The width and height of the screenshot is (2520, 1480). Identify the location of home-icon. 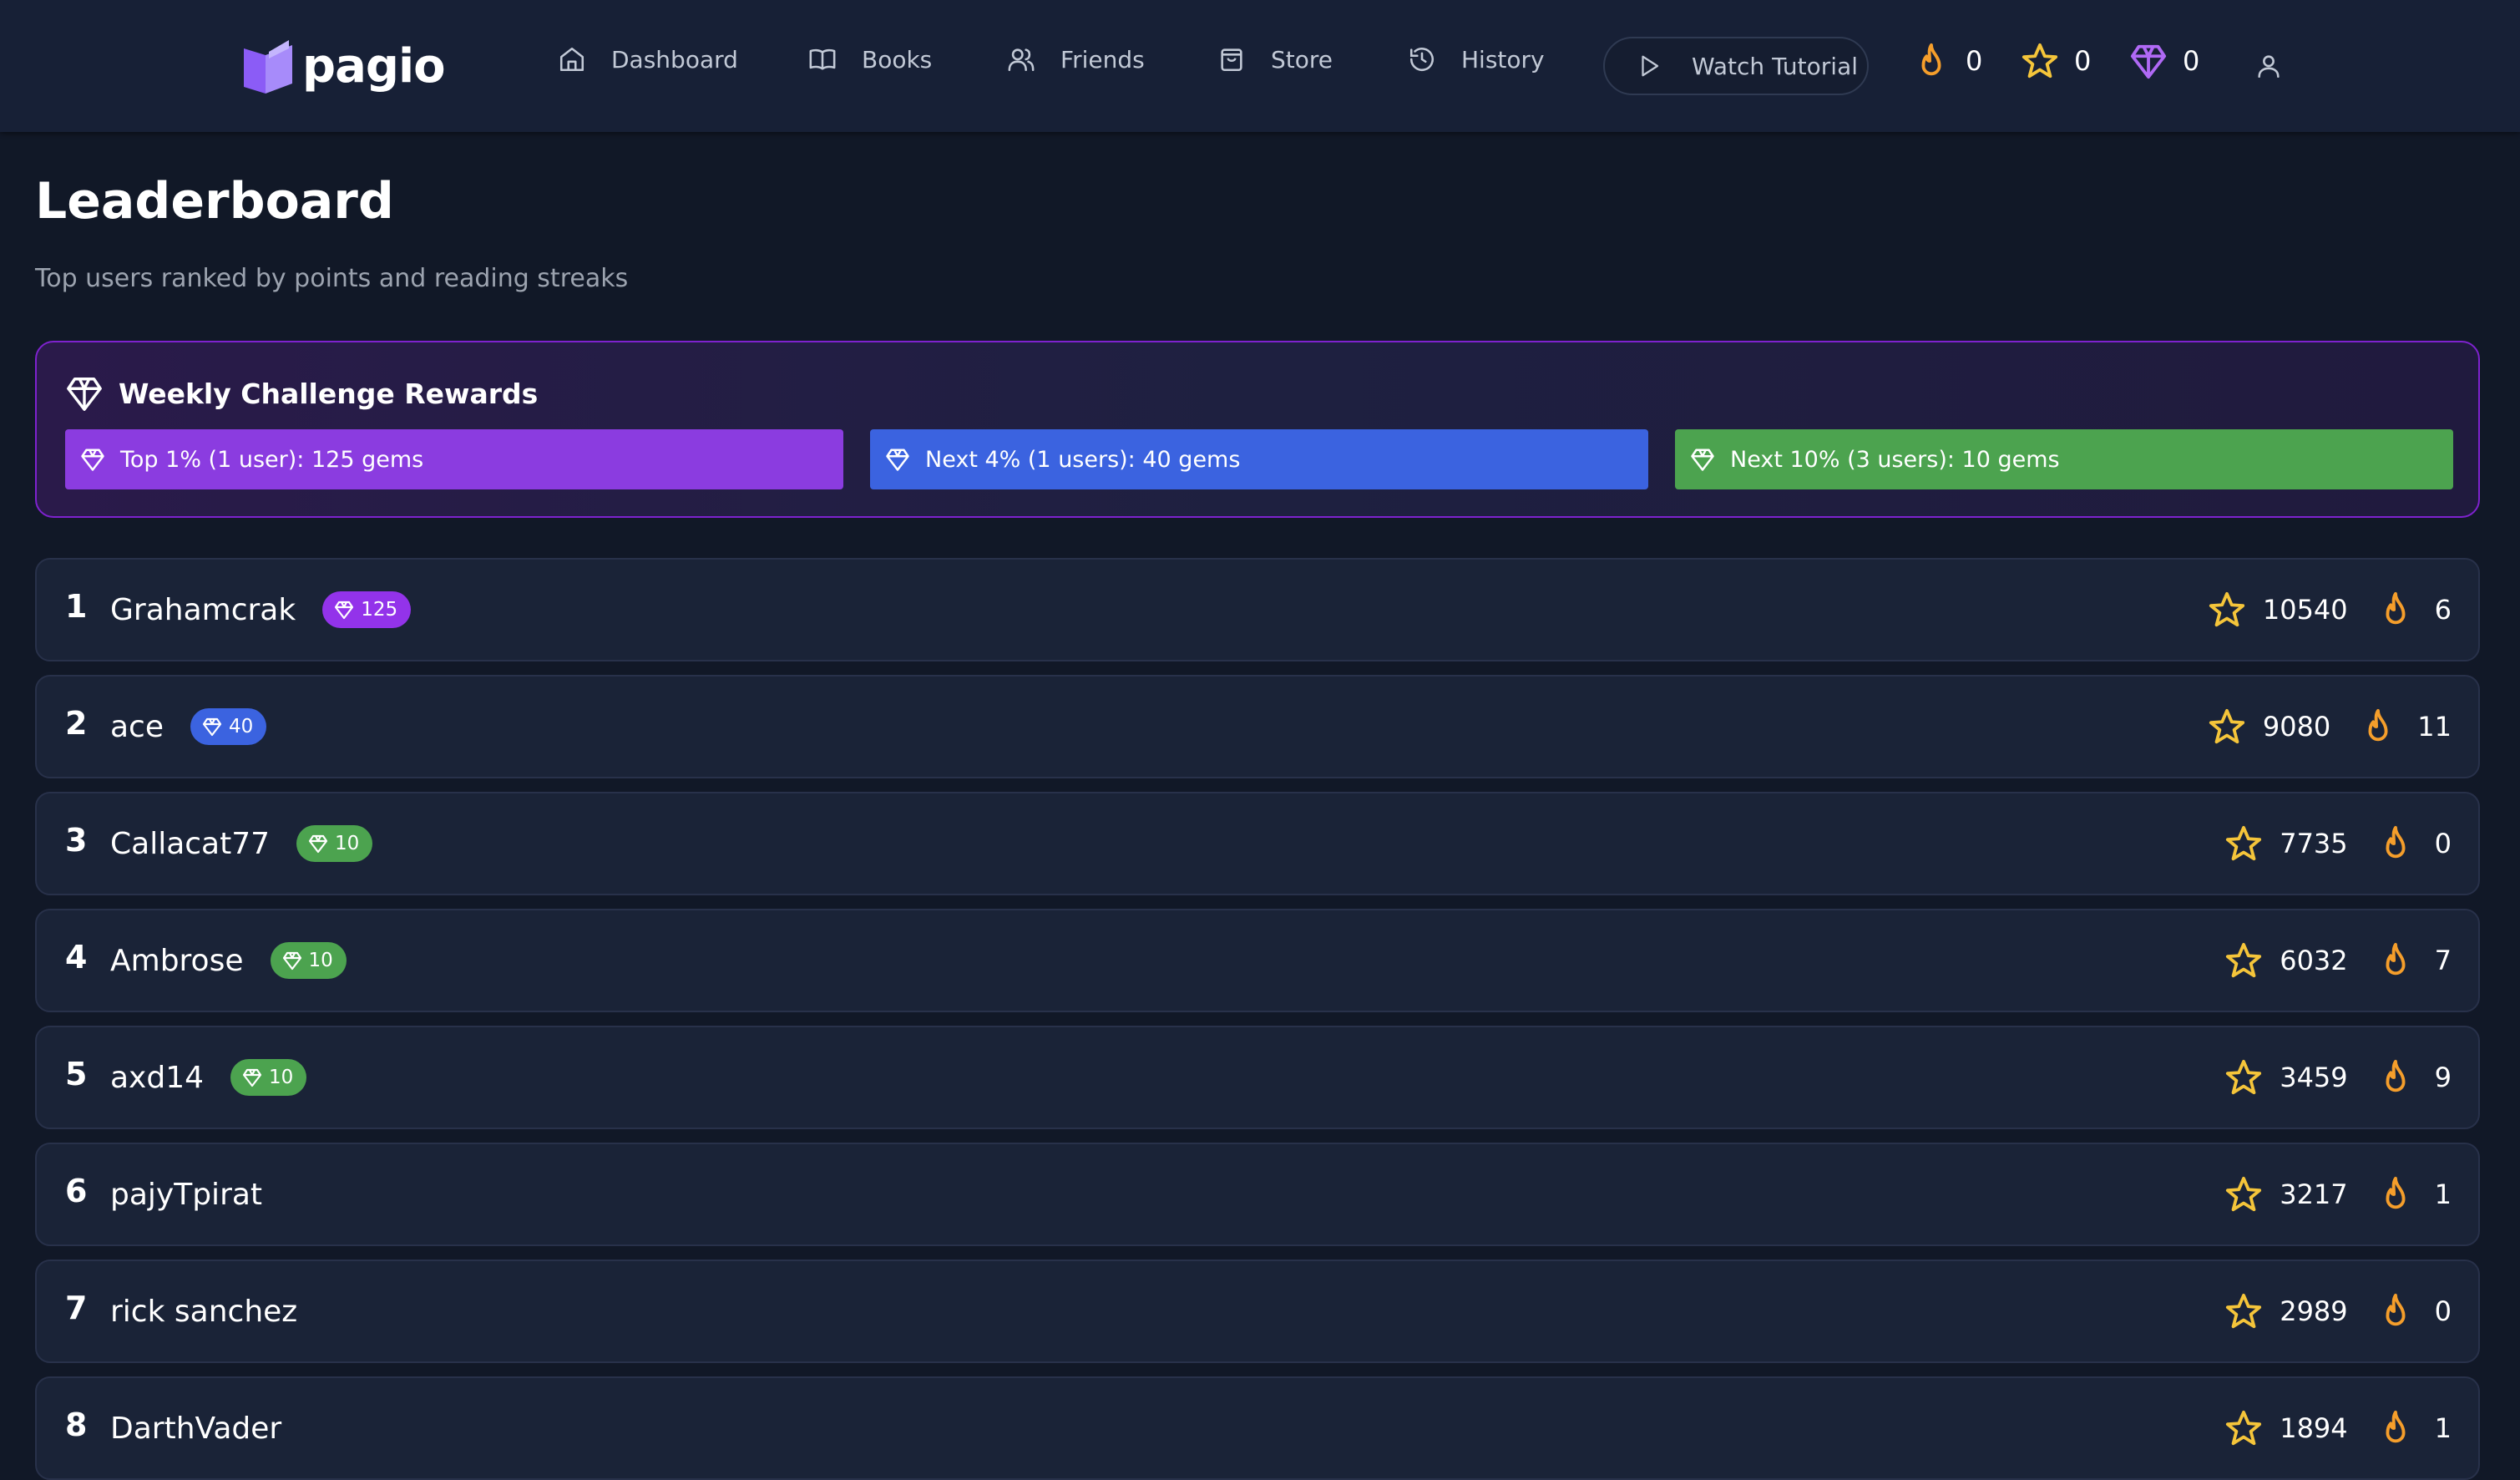
(571, 59).